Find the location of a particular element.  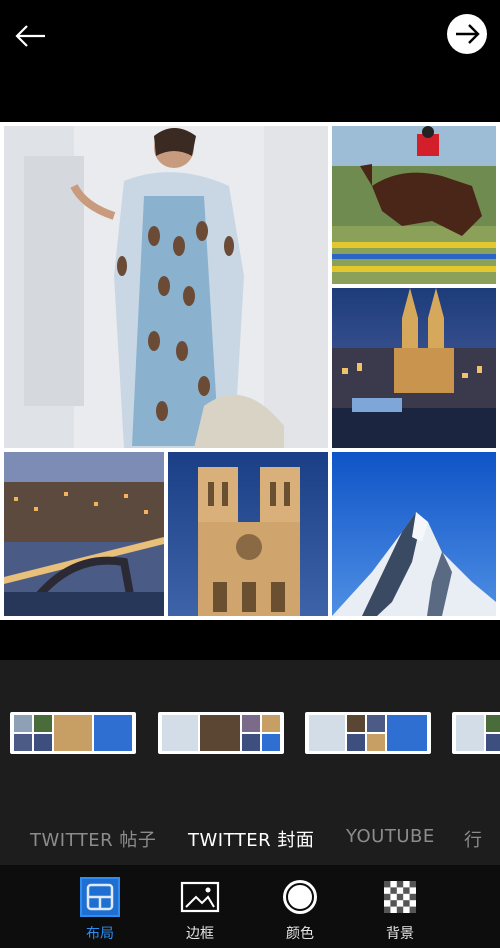

cologne-cathedral-night-photo is located at coordinates (414, 368).